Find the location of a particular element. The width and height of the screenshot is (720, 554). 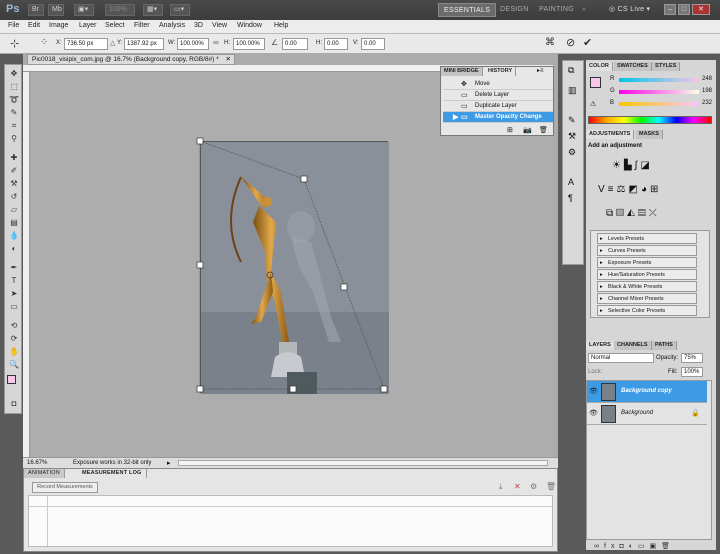

extras-icon: ▣▾ is located at coordinates (84, 10).